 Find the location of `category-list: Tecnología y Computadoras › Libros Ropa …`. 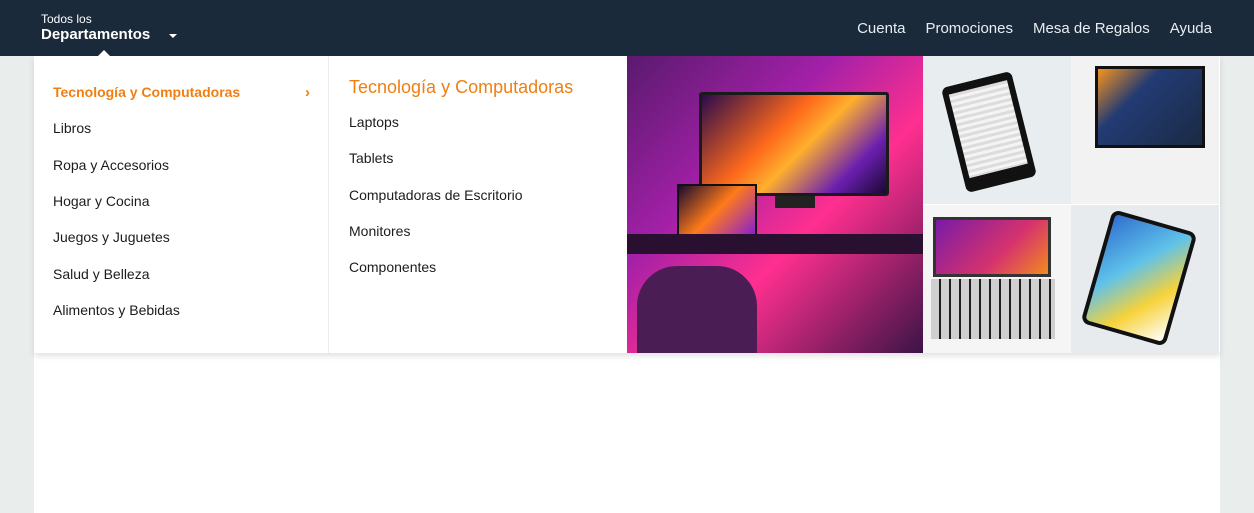

category-list: Tecnología y Computadoras › Libros Ropa … is located at coordinates (181, 204).